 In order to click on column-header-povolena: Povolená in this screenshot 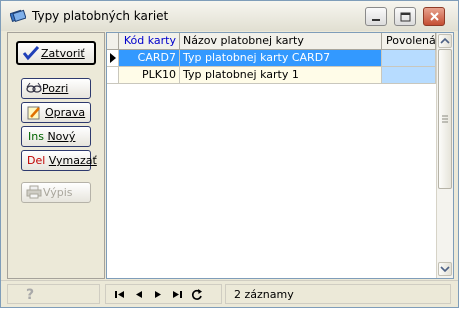, I will do `click(409, 41)`.